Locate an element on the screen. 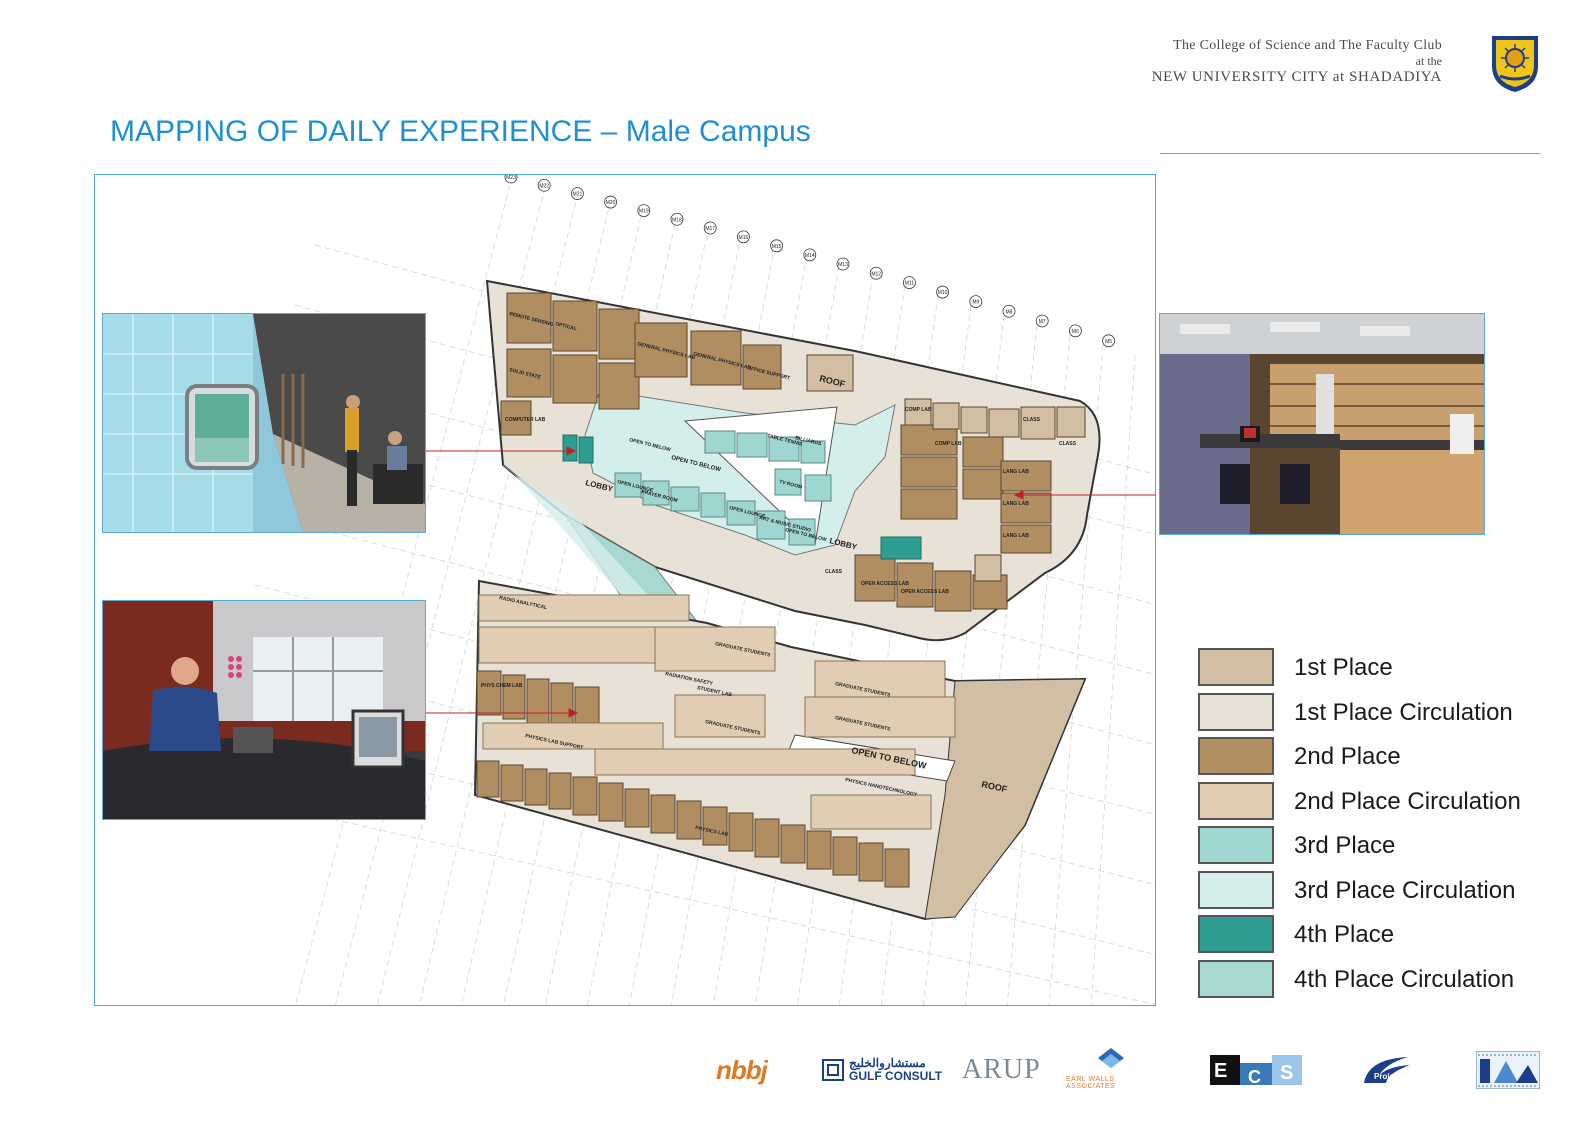 The image size is (1584, 1123). grid-marker: M5 is located at coordinates (1108, 341).